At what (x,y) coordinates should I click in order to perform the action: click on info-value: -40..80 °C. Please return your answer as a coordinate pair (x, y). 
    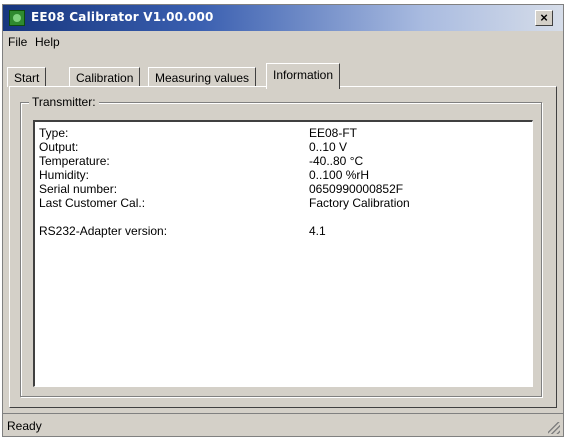
    Looking at the image, I should click on (336, 161).